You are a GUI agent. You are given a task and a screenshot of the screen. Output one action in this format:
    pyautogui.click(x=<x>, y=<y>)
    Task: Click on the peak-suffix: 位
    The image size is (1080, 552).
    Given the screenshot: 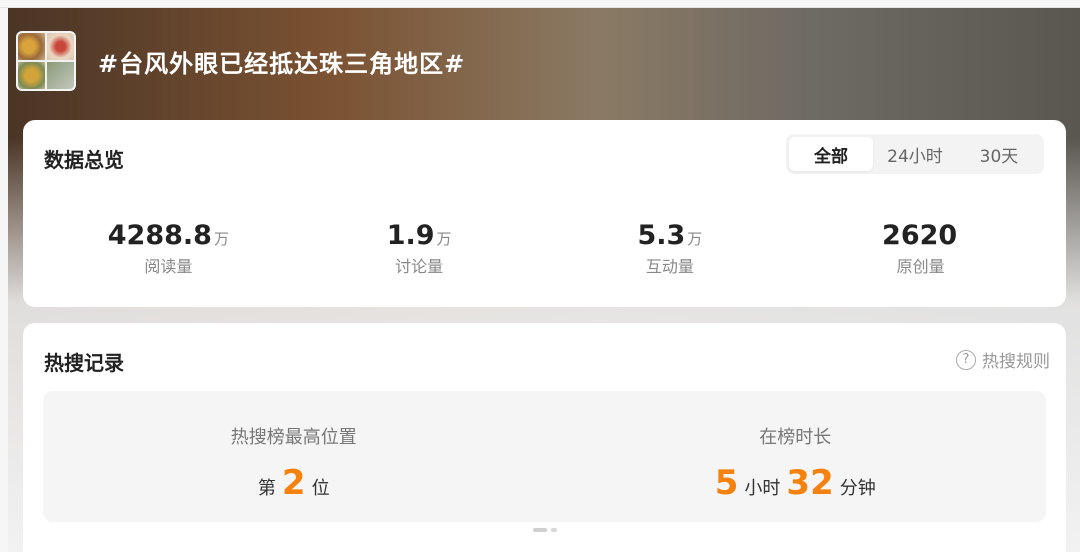 What is the action you would take?
    pyautogui.click(x=320, y=488)
    